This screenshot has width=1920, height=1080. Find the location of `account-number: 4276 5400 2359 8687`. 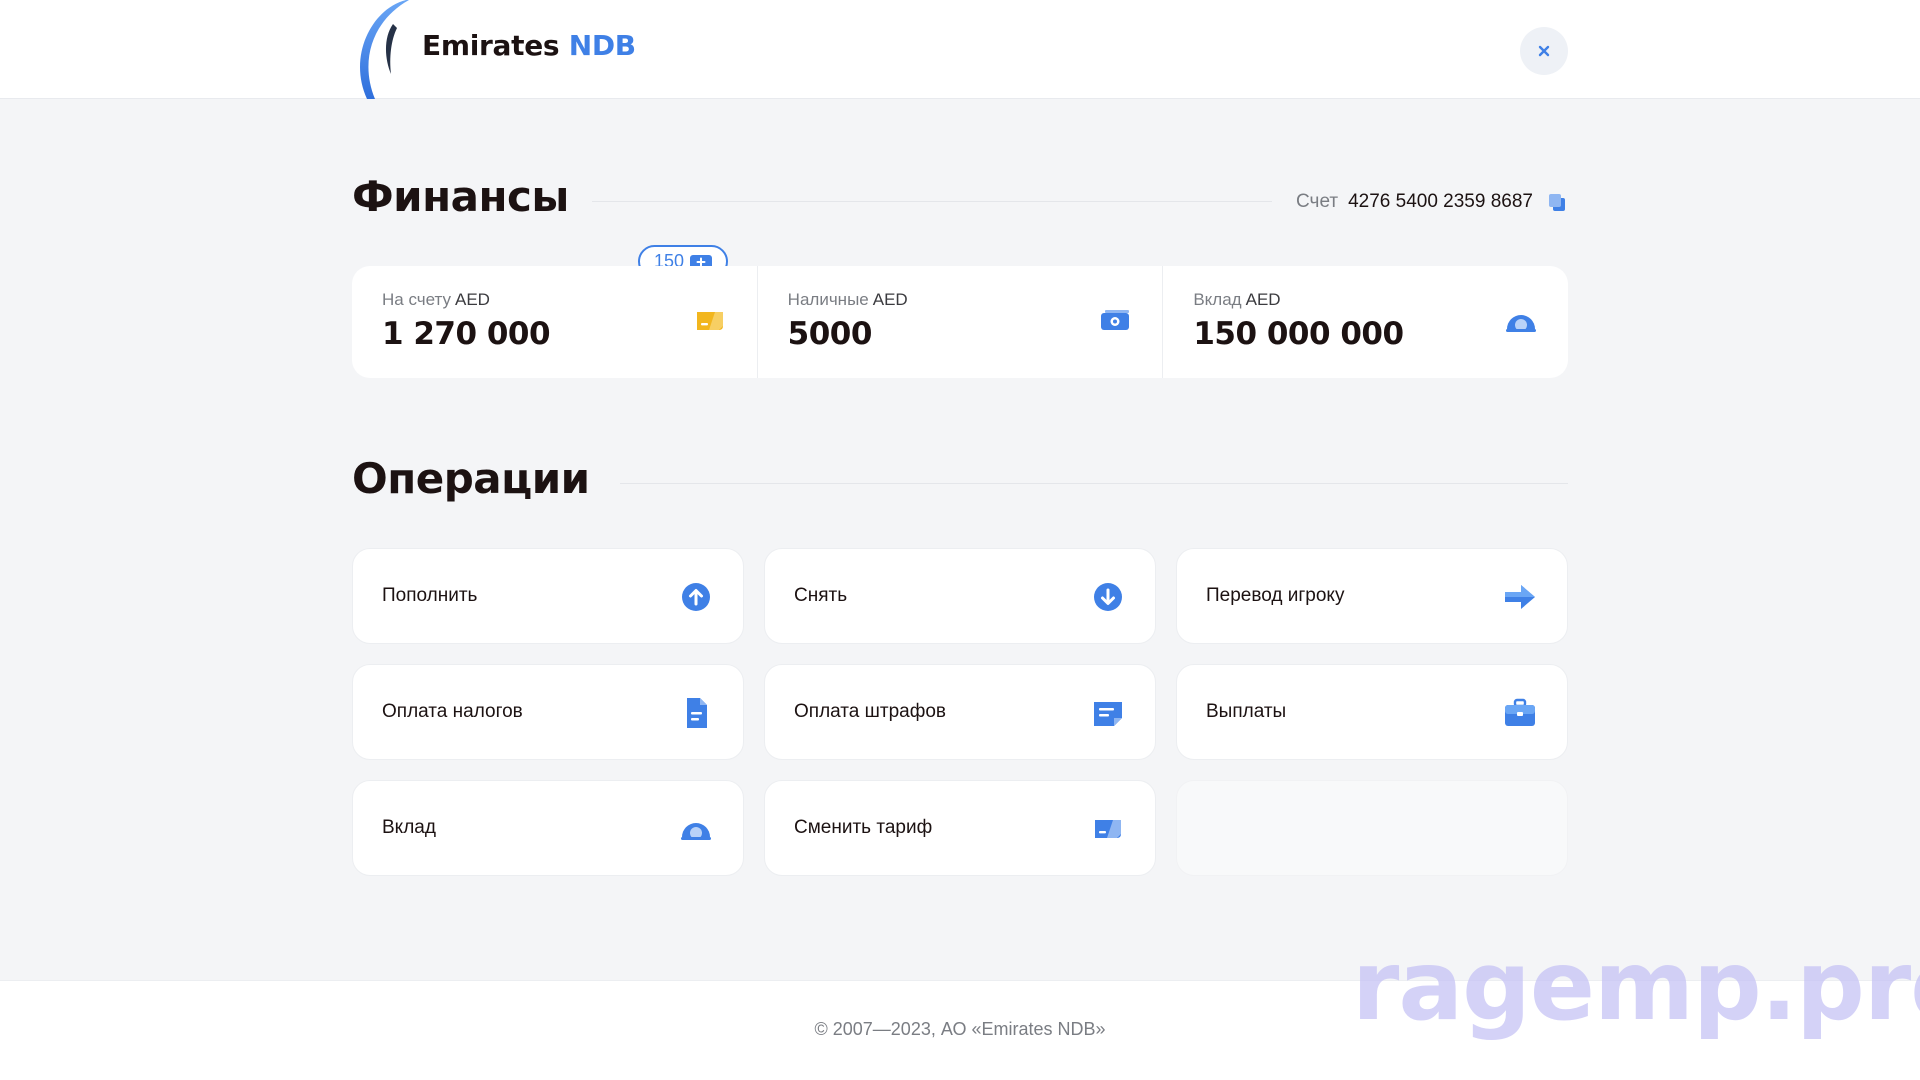

account-number: 4276 5400 2359 8687 is located at coordinates (1440, 202).